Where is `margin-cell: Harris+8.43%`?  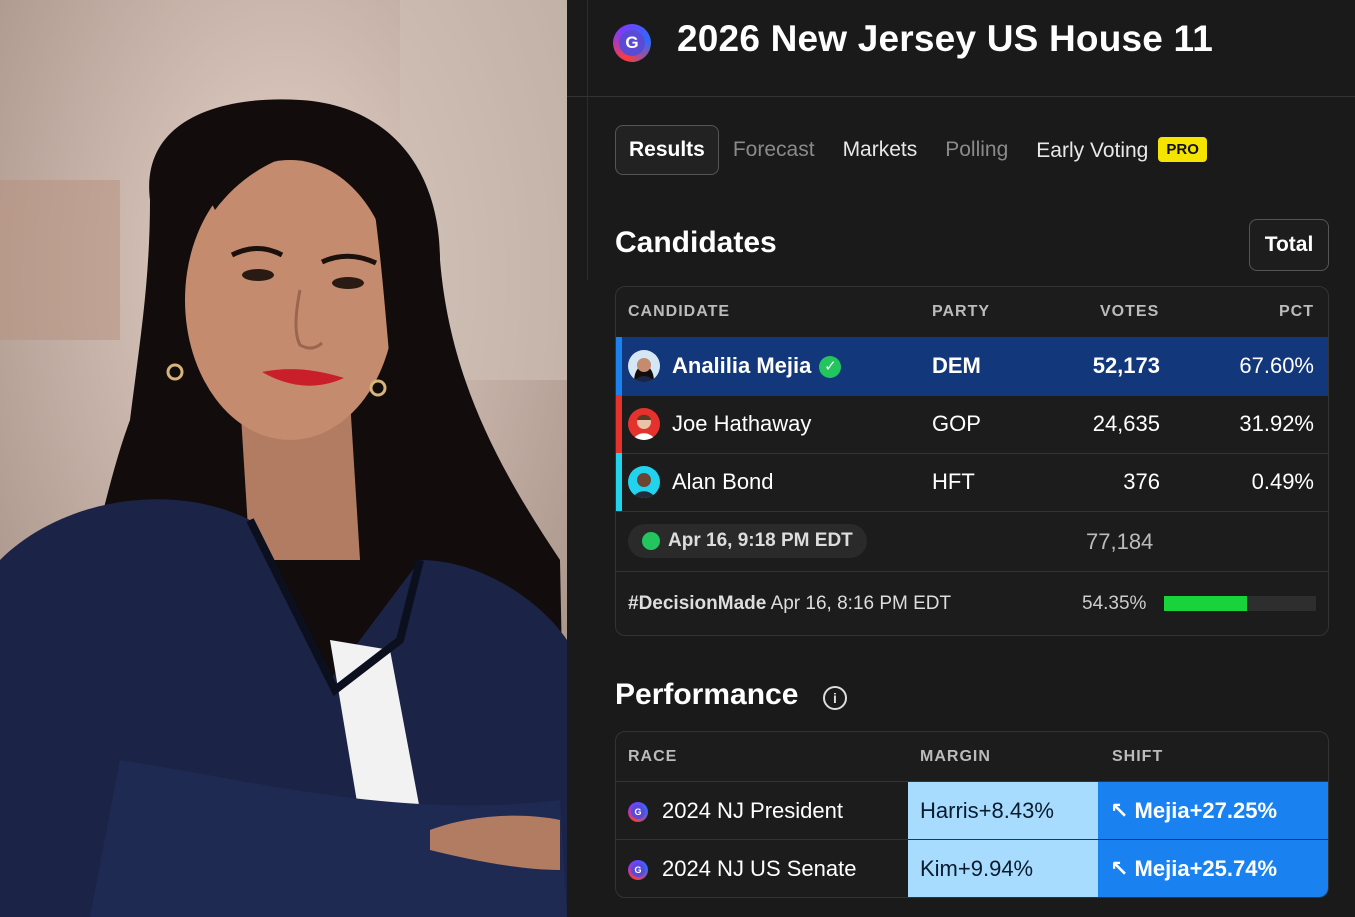 margin-cell: Harris+8.43% is located at coordinates (1003, 811).